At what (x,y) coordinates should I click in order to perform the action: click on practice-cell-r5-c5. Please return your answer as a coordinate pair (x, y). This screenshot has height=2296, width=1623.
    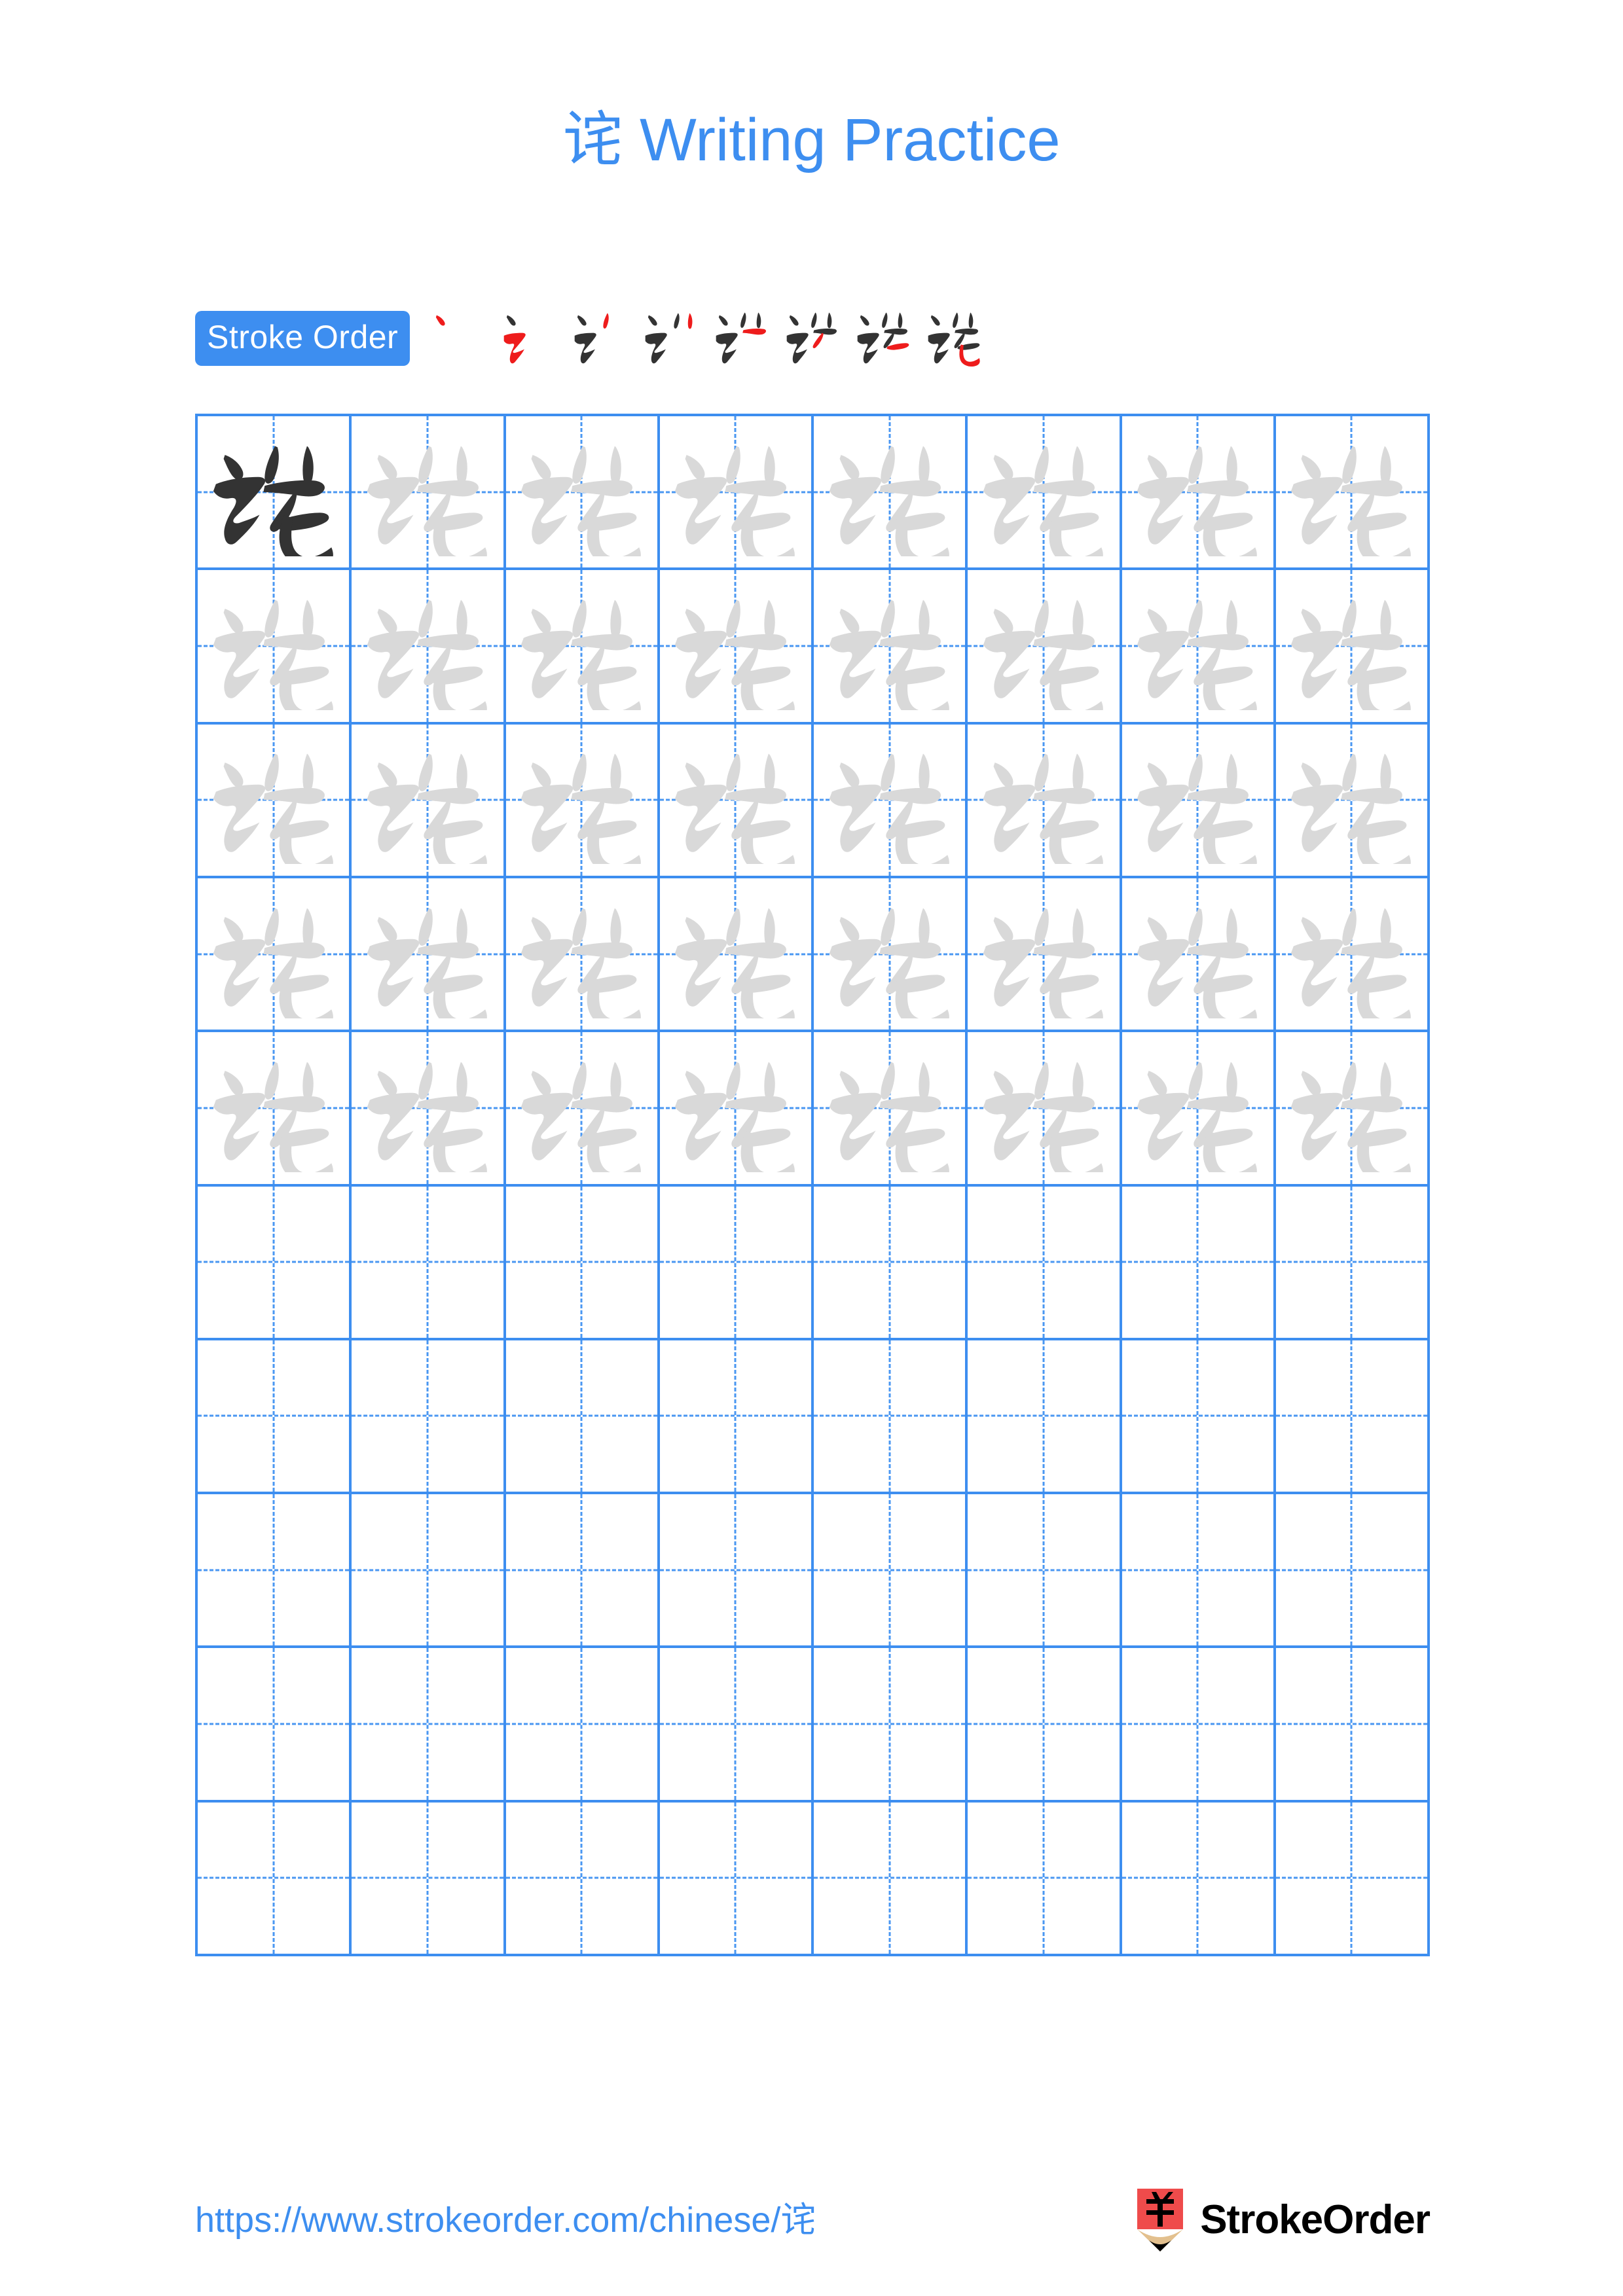
    Looking at the image, I should click on (891, 1109).